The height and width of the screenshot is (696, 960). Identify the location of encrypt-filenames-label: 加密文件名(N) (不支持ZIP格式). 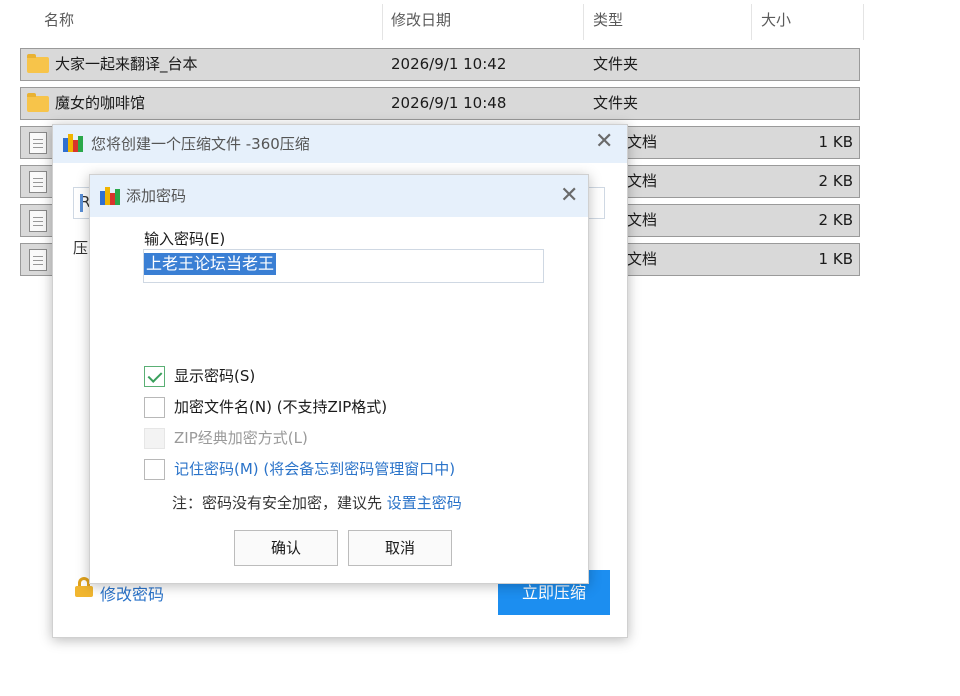
(281, 407).